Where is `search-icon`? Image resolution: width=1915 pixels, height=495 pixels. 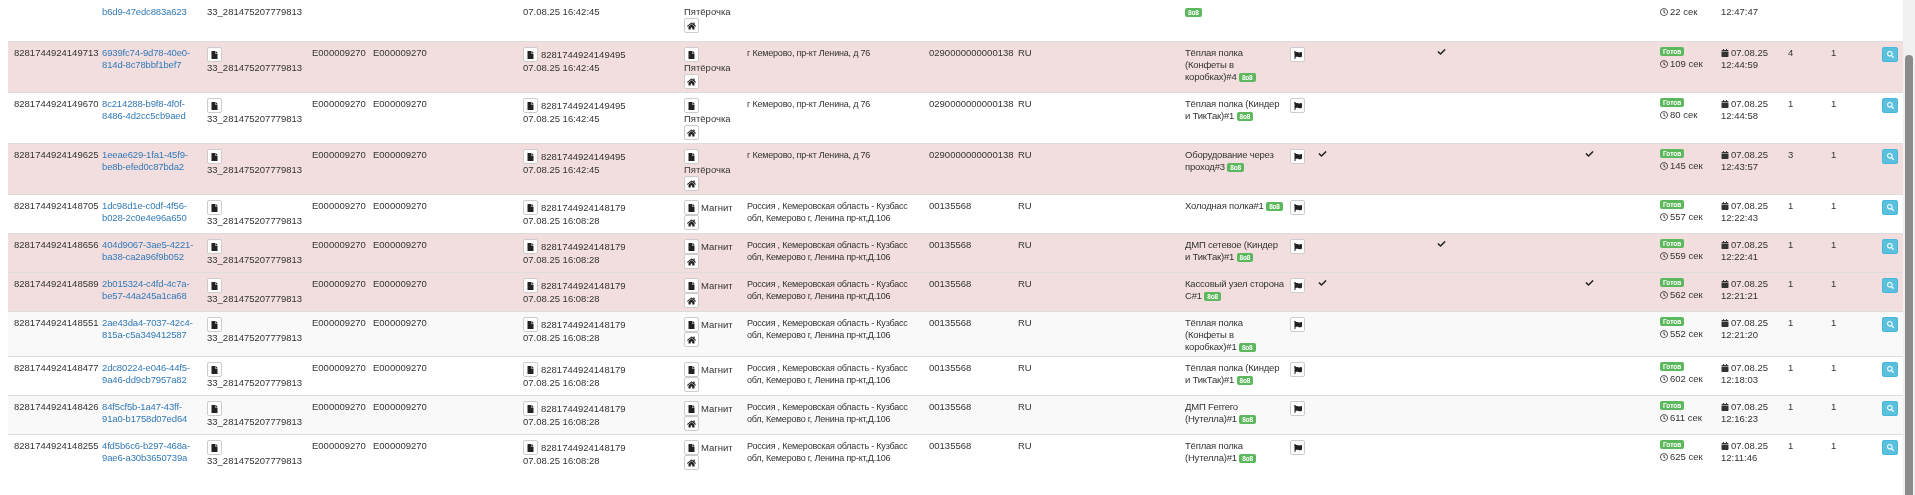
search-icon is located at coordinates (1890, 207).